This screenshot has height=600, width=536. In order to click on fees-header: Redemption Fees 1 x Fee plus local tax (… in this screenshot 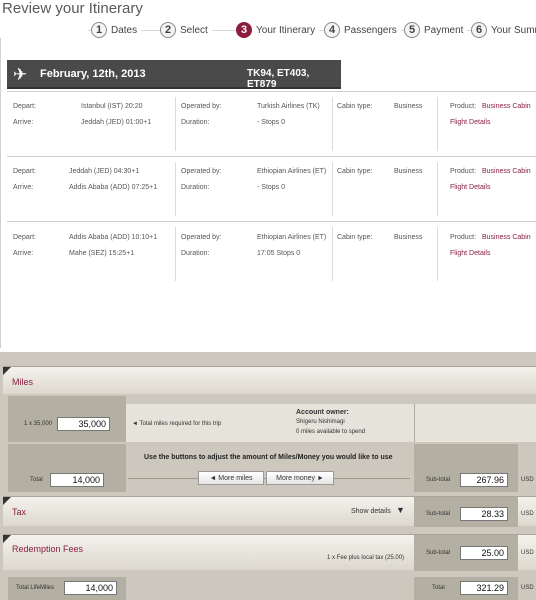, I will do `click(269, 552)`.